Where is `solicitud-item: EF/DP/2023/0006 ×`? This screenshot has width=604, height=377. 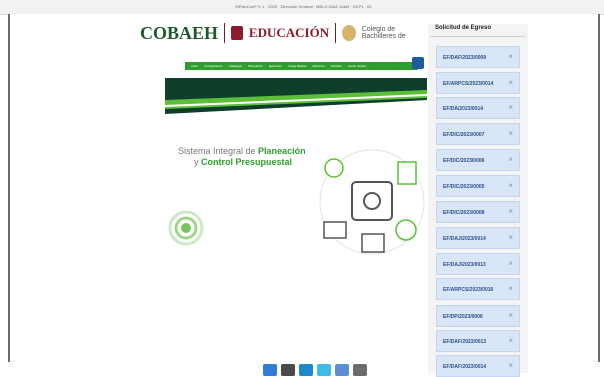
solicitud-item: EF/DP/2023/0006 × is located at coordinates (478, 316).